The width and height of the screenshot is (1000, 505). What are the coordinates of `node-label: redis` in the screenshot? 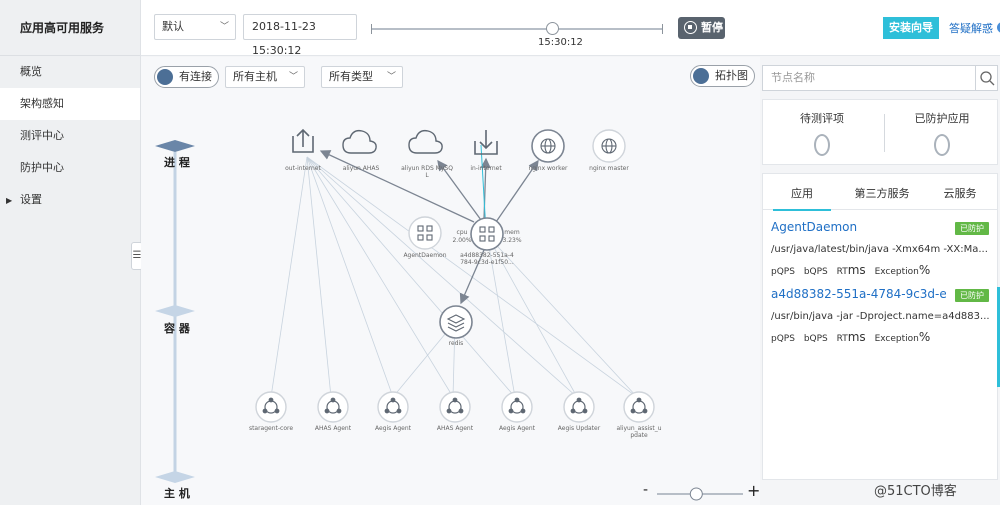 It's located at (456, 343).